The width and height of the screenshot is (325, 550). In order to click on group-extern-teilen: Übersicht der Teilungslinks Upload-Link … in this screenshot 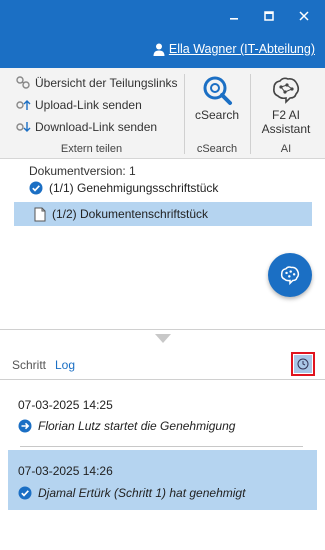, I will do `click(91, 113)`.